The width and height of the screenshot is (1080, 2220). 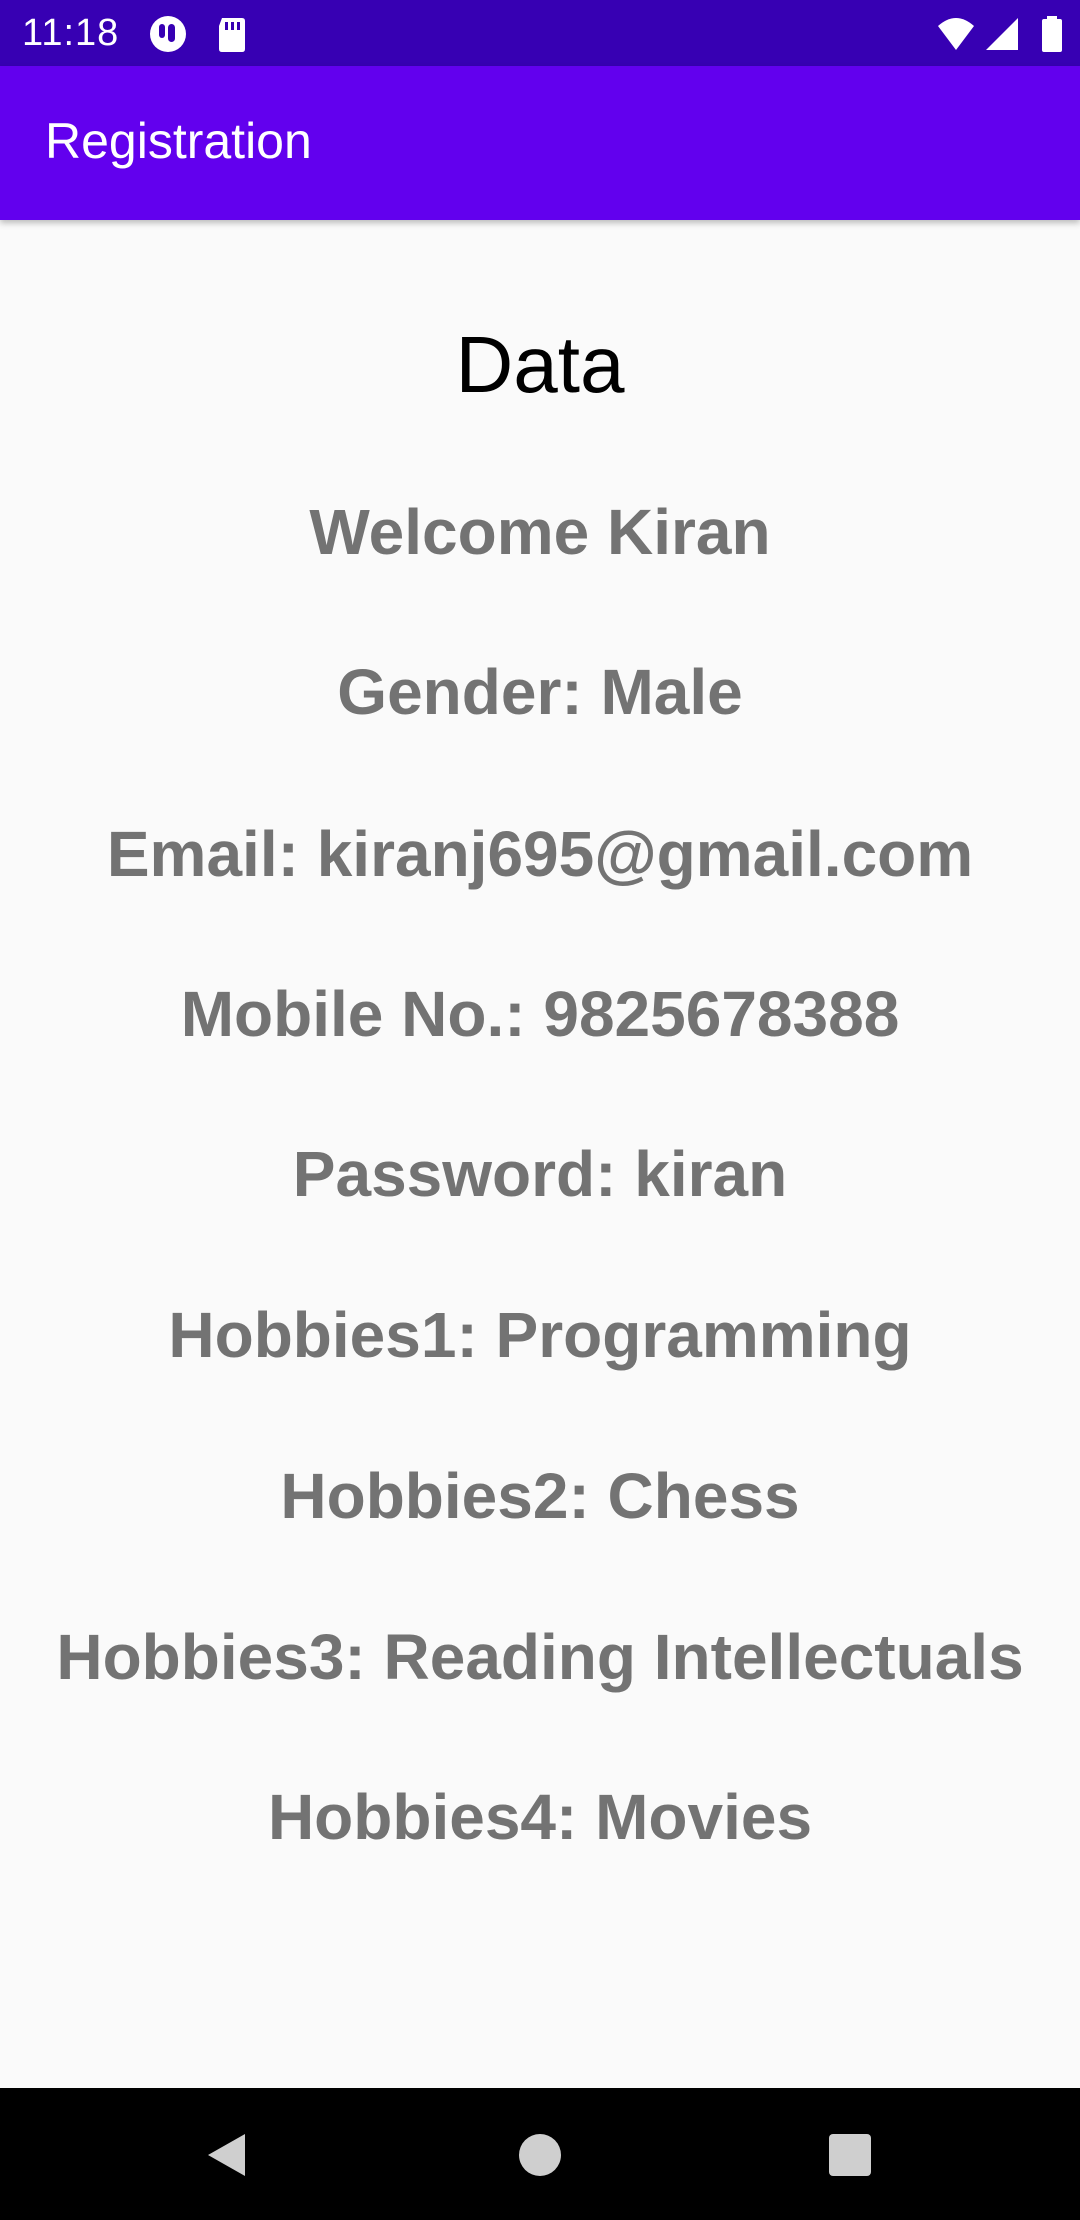 I want to click on notification-app-icon, so click(x=168, y=34).